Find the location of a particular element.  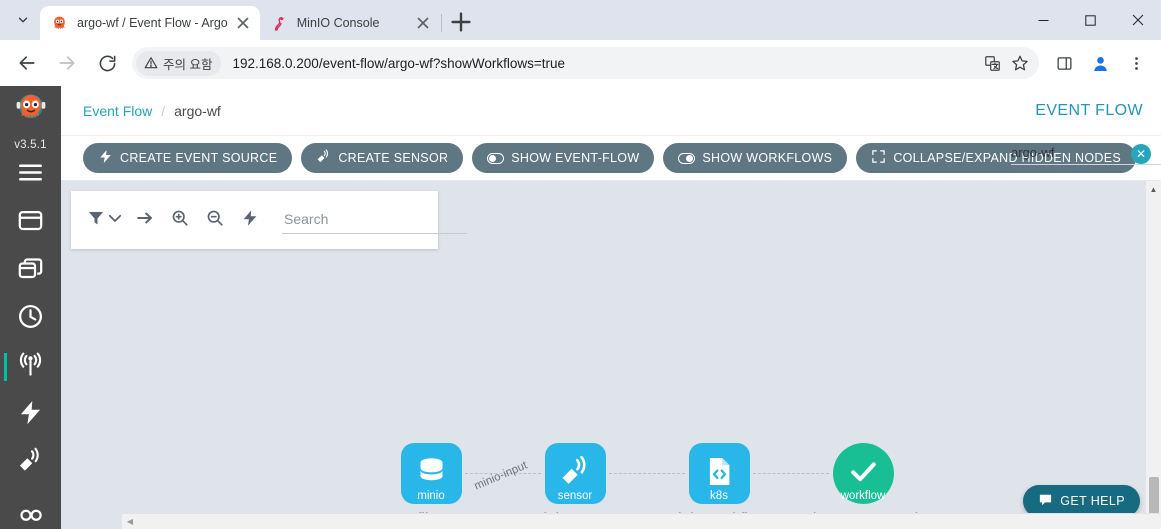

breadcrumb: Event Flow / argo-wf EVENT FLOW is located at coordinates (611, 111).